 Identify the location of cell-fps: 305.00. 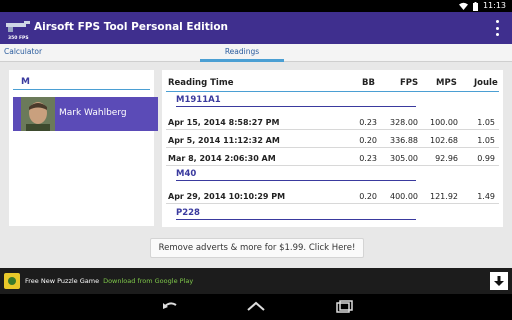
(404, 158).